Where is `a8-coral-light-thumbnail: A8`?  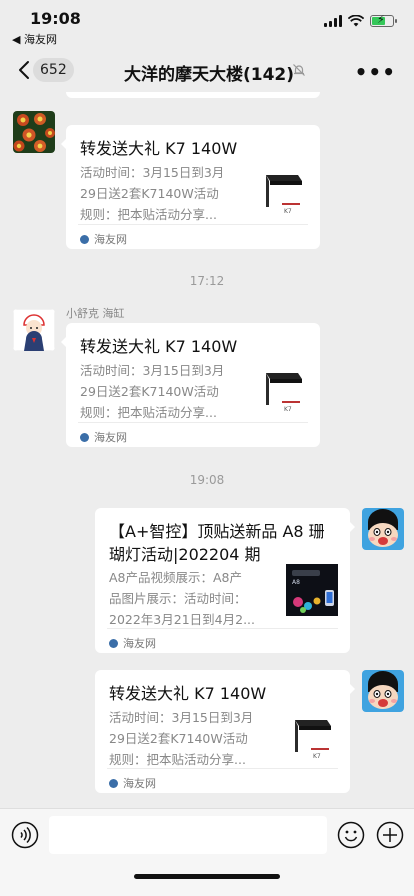 a8-coral-light-thumbnail: A8 is located at coordinates (312, 590).